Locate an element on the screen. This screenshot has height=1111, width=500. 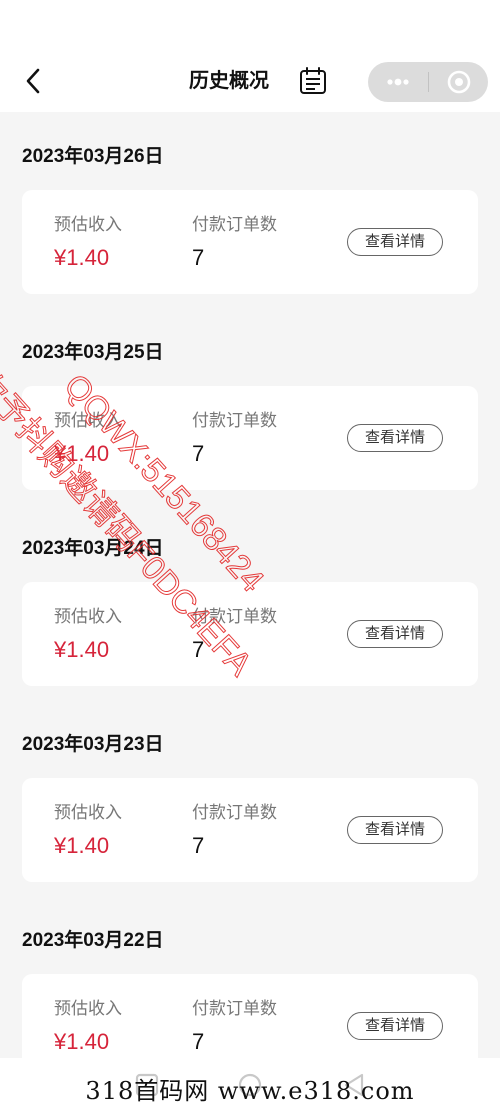
more-button is located at coordinates (398, 82).